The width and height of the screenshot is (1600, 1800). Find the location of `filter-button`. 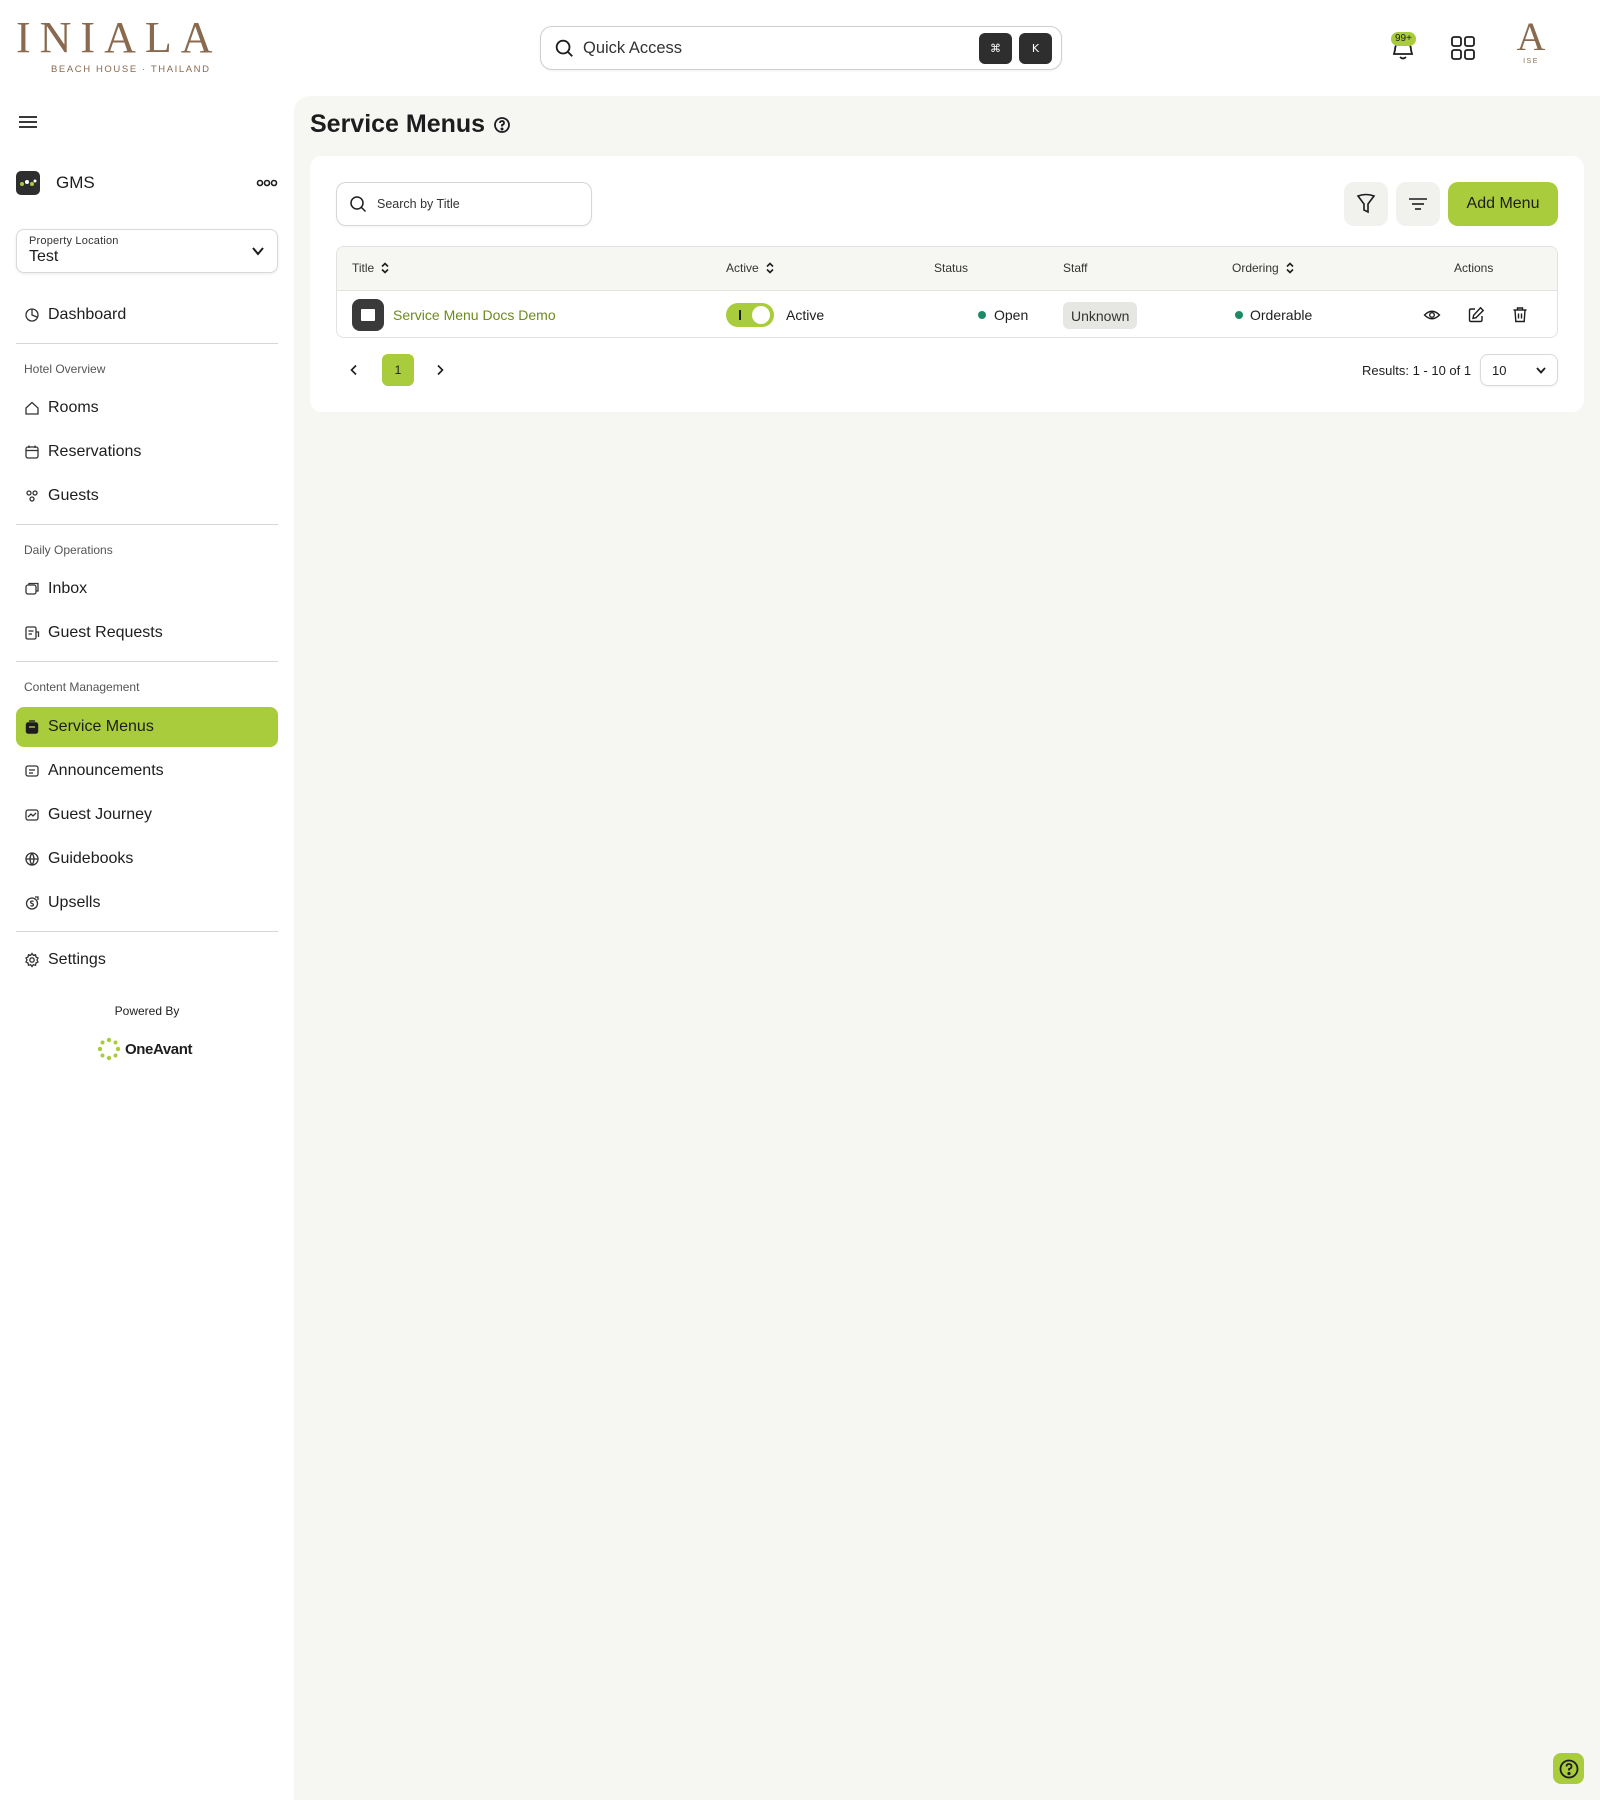

filter-button is located at coordinates (1366, 204).